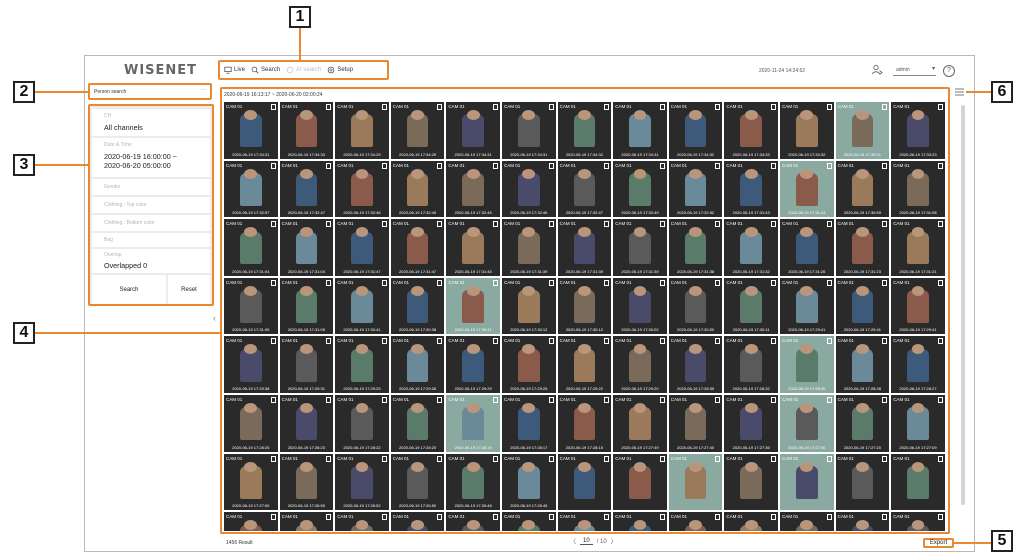 Image resolution: width=1018 pixels, height=557 pixels. What do you see at coordinates (862, 189) in the screenshot?
I see `result-thumbnail: CAM 01 2020-06-19 17:30:59` at bounding box center [862, 189].